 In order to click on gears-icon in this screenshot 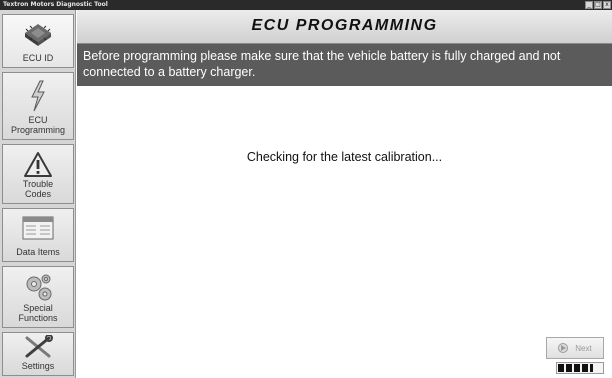, I will do `click(39, 287)`.